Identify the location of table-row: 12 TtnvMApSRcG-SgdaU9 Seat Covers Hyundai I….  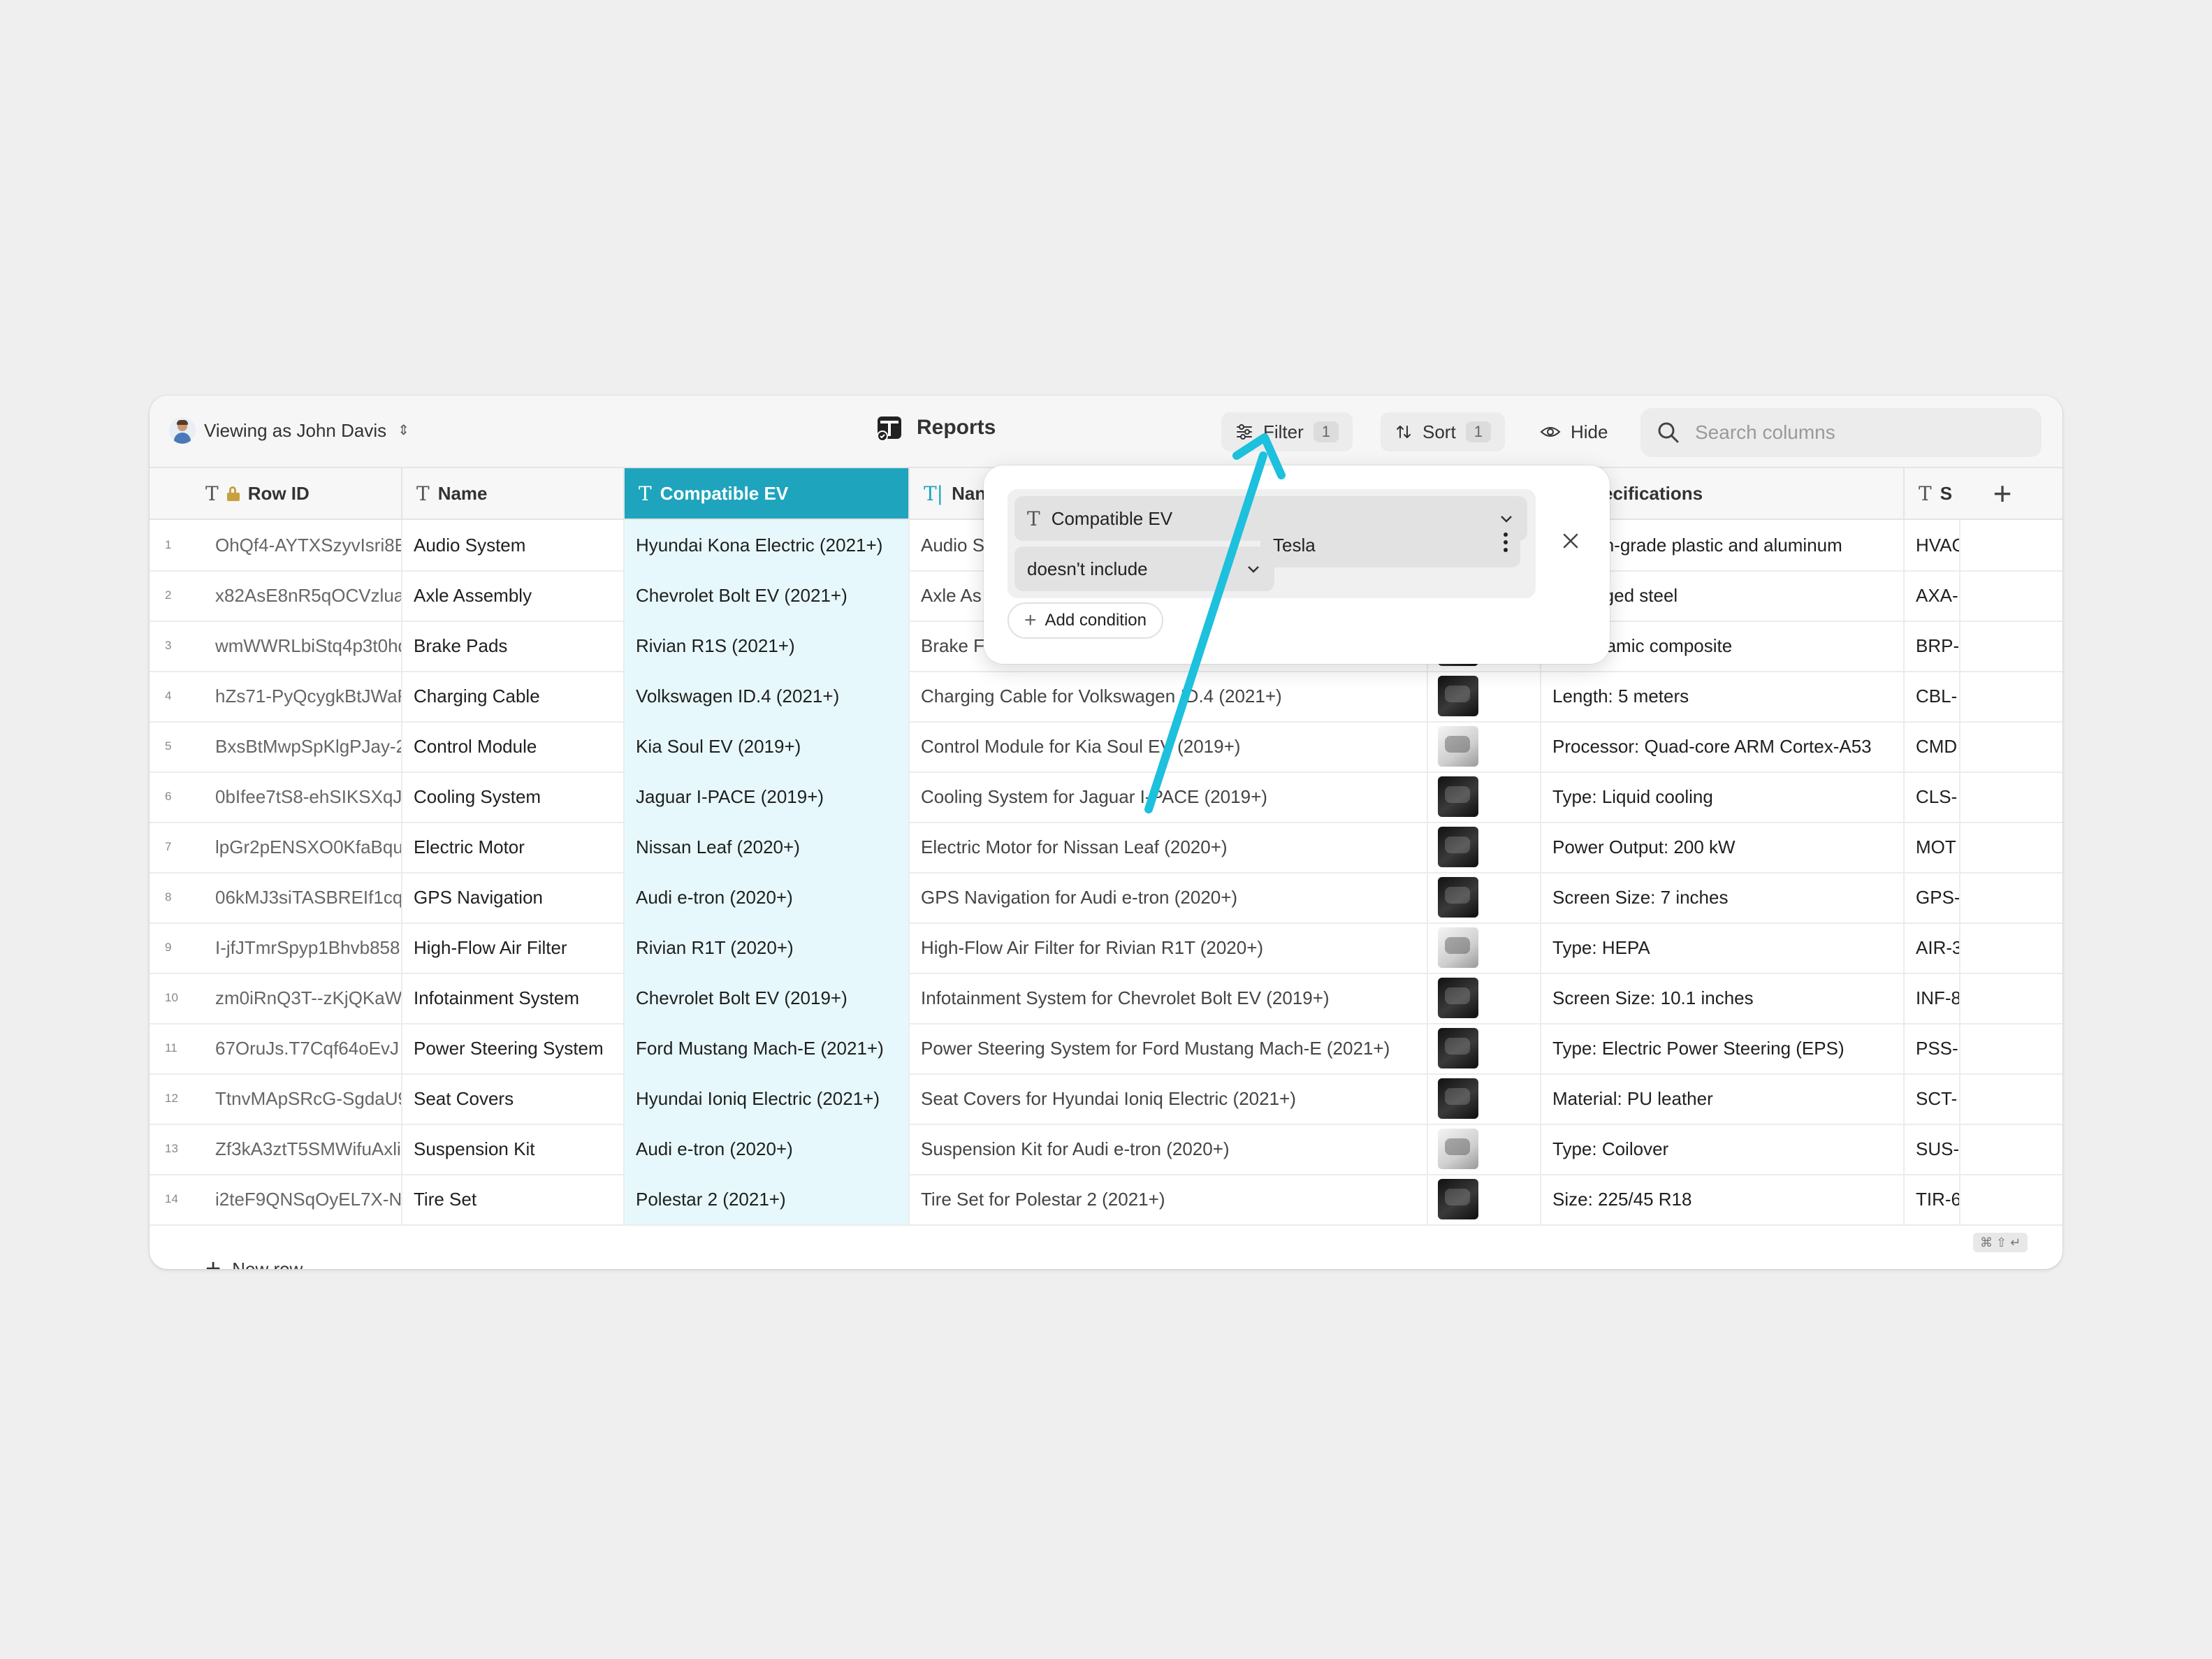
(1106, 1099).